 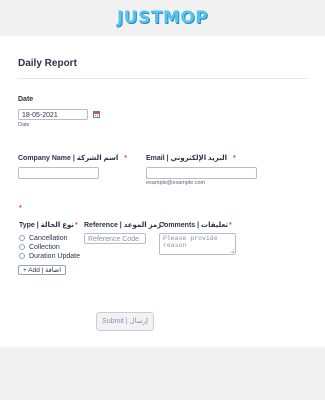 What do you see at coordinates (20, 208) in the screenshot?
I see `table-required-mark: *` at bounding box center [20, 208].